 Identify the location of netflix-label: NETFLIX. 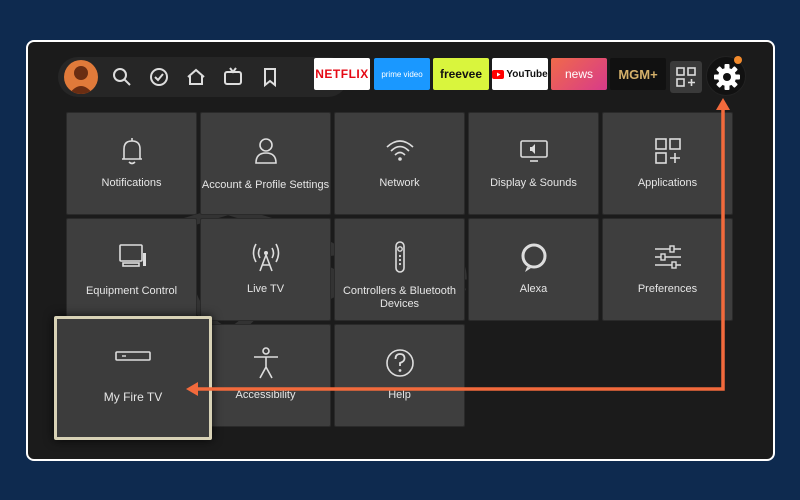
(342, 74).